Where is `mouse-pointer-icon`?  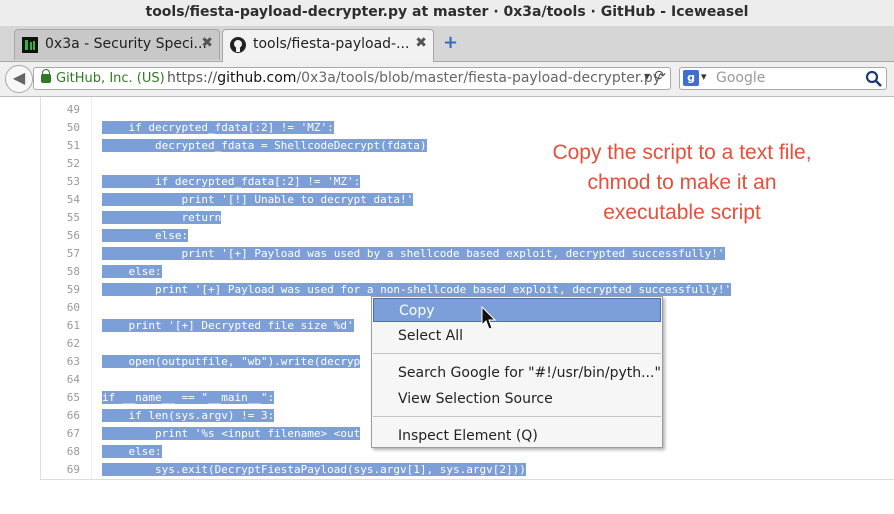 mouse-pointer-icon is located at coordinates (489, 318).